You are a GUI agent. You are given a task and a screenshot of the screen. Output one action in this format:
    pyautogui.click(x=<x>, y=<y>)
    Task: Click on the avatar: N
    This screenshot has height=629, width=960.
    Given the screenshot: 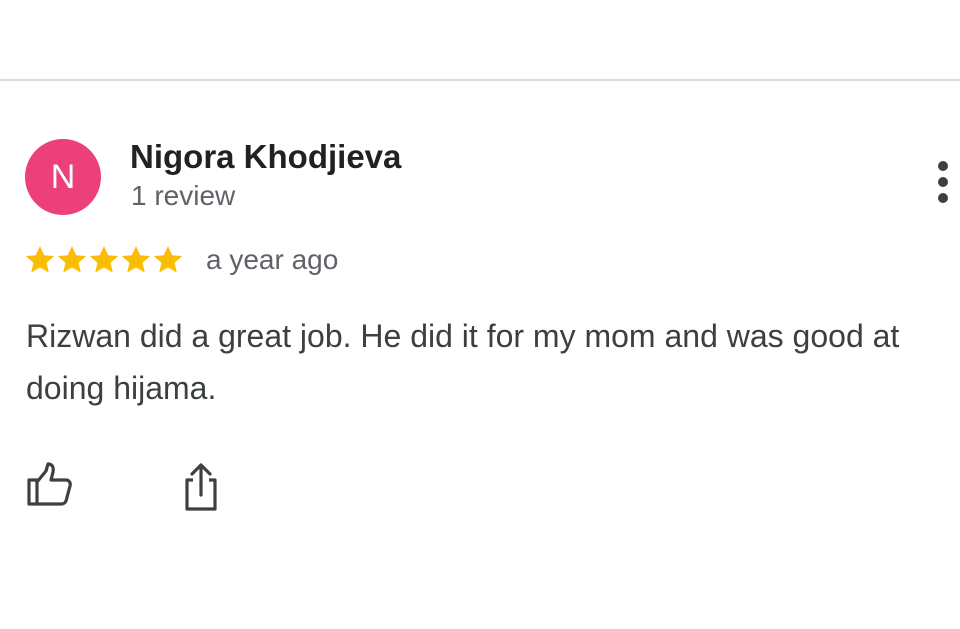 What is the action you would take?
    pyautogui.click(x=63, y=177)
    